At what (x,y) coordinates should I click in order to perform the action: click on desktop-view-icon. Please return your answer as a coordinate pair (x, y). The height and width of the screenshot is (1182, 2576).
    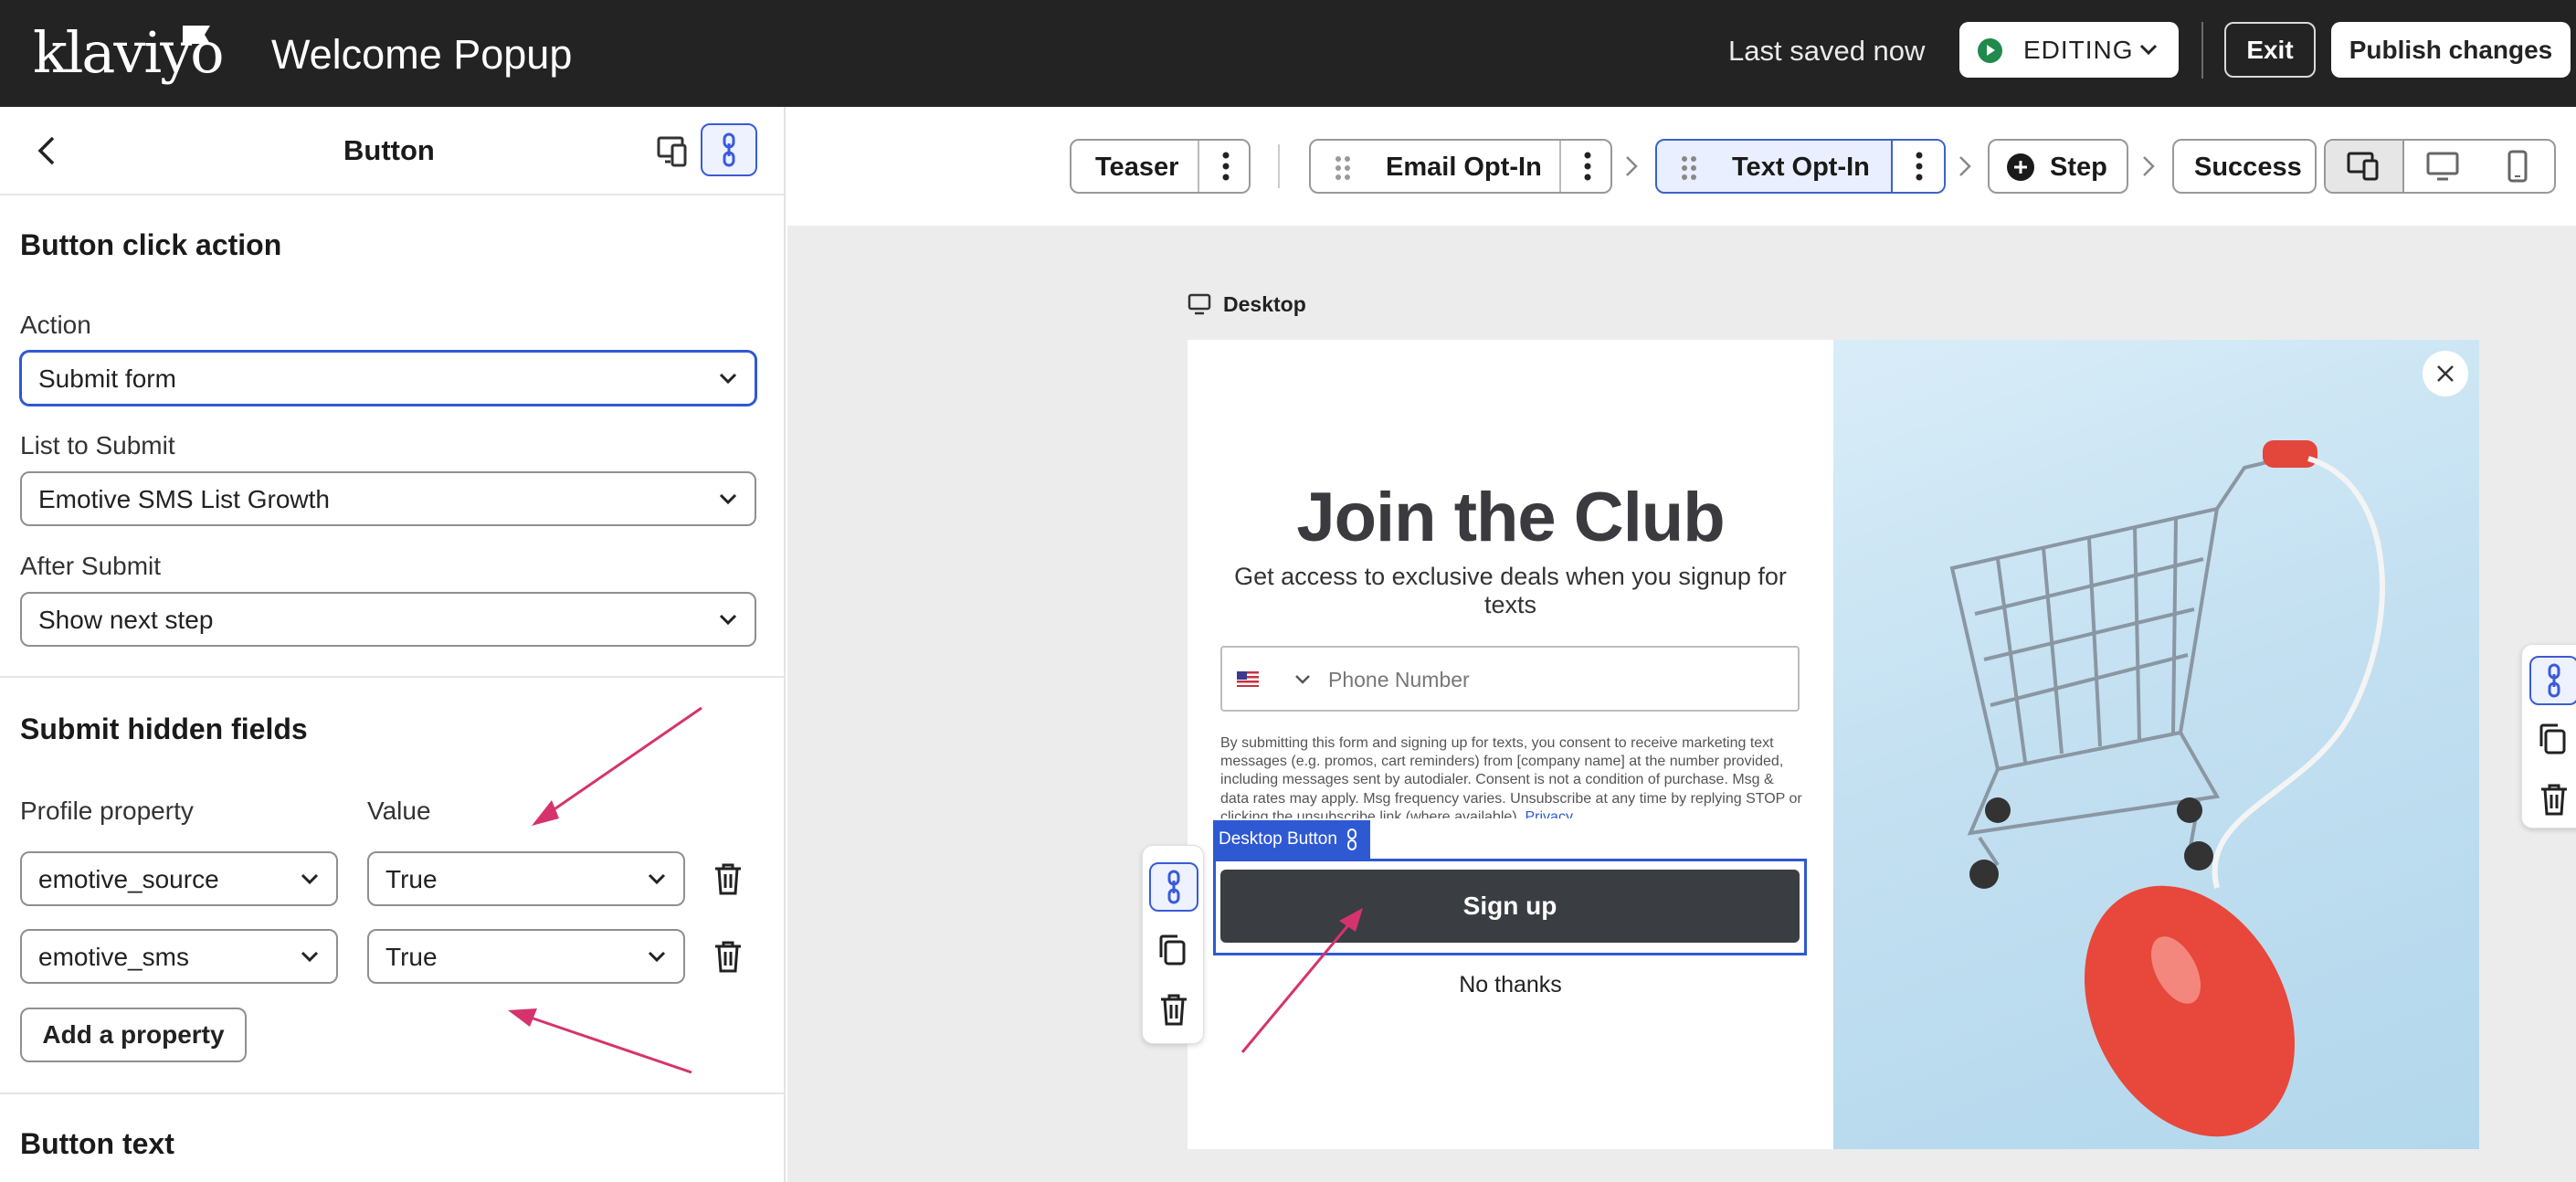
    Looking at the image, I should click on (2442, 166).